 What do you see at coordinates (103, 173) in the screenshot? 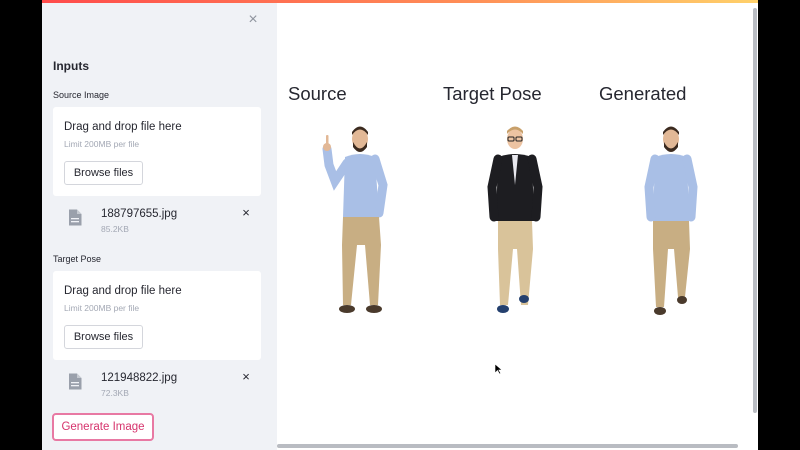
I see `source-browse-button: Browse files` at bounding box center [103, 173].